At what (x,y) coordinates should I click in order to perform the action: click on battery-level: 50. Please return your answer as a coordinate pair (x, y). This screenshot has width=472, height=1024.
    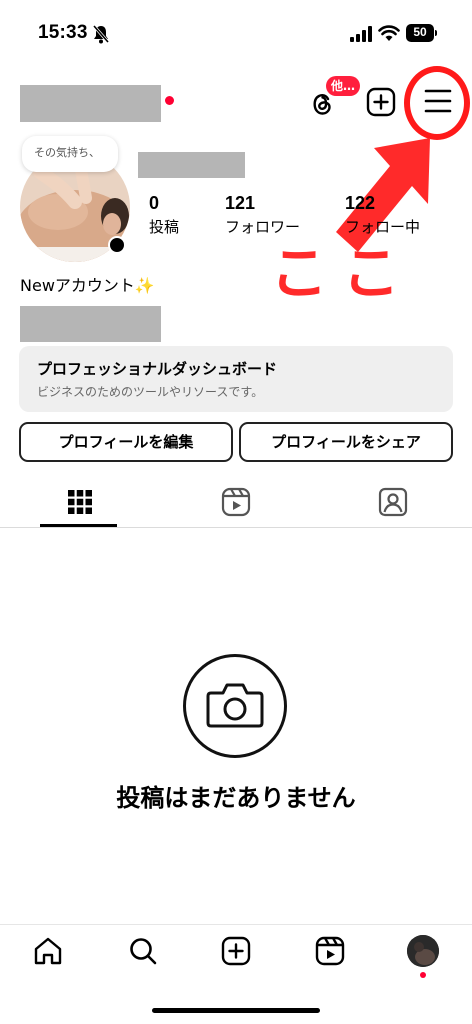
    Looking at the image, I should click on (420, 32).